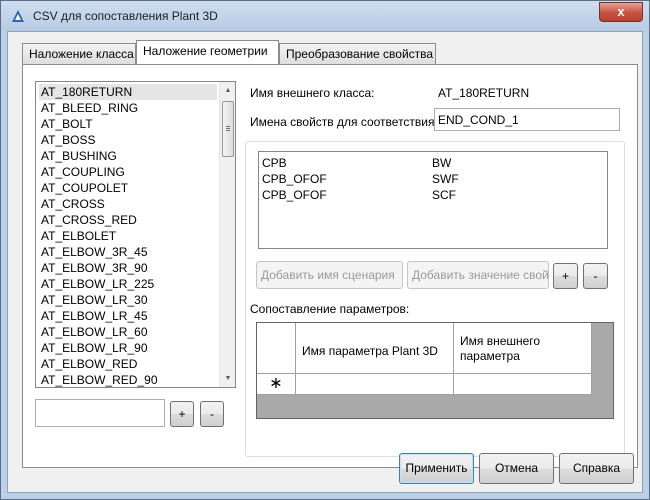  What do you see at coordinates (325, 16) in the screenshot?
I see `title-bar: CSV для сопоставления Plant 3D x` at bounding box center [325, 16].